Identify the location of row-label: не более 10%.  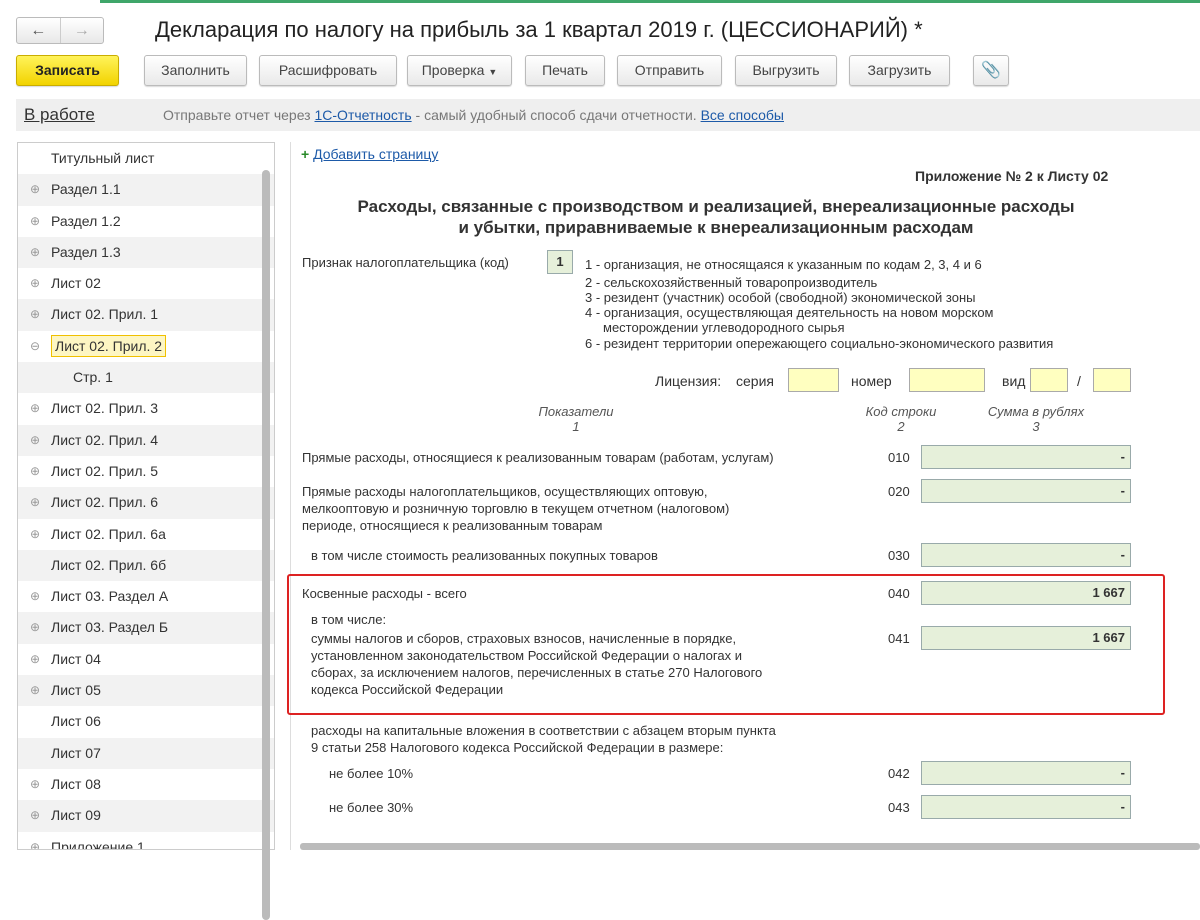
(371, 773).